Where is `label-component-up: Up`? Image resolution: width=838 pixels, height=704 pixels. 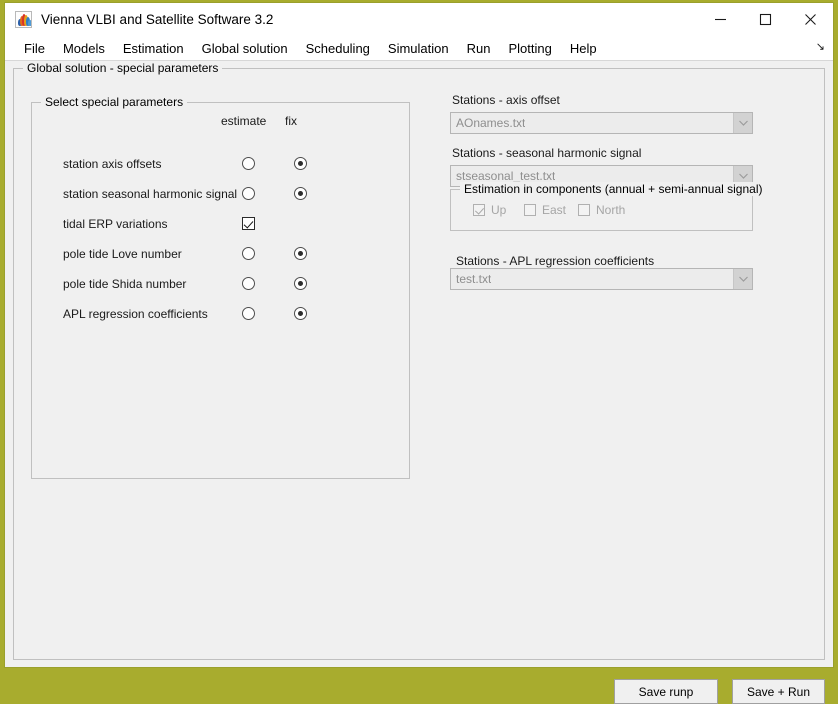 label-component-up: Up is located at coordinates (499, 210).